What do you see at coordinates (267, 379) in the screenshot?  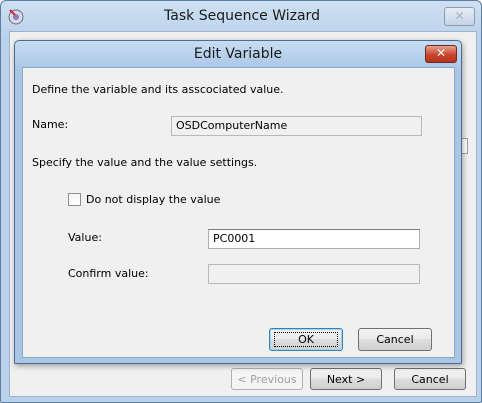 I see `previous-button: < Previous` at bounding box center [267, 379].